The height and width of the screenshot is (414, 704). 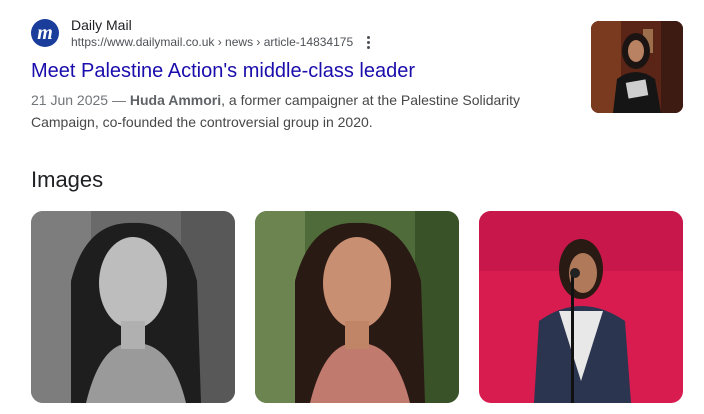 What do you see at coordinates (67, 179) in the screenshot?
I see `images-heading: Images` at bounding box center [67, 179].